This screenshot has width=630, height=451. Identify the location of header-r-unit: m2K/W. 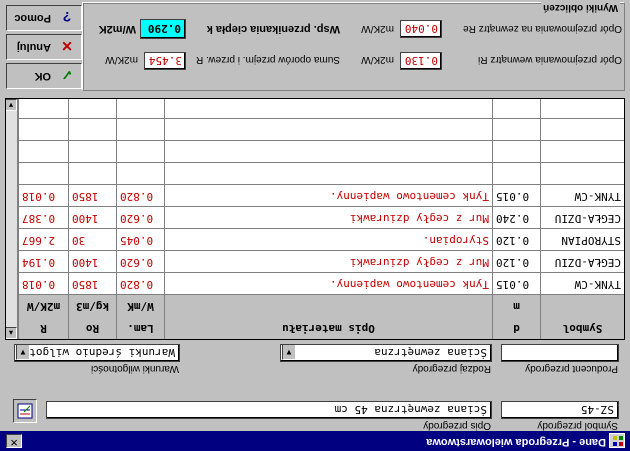
(43, 306).